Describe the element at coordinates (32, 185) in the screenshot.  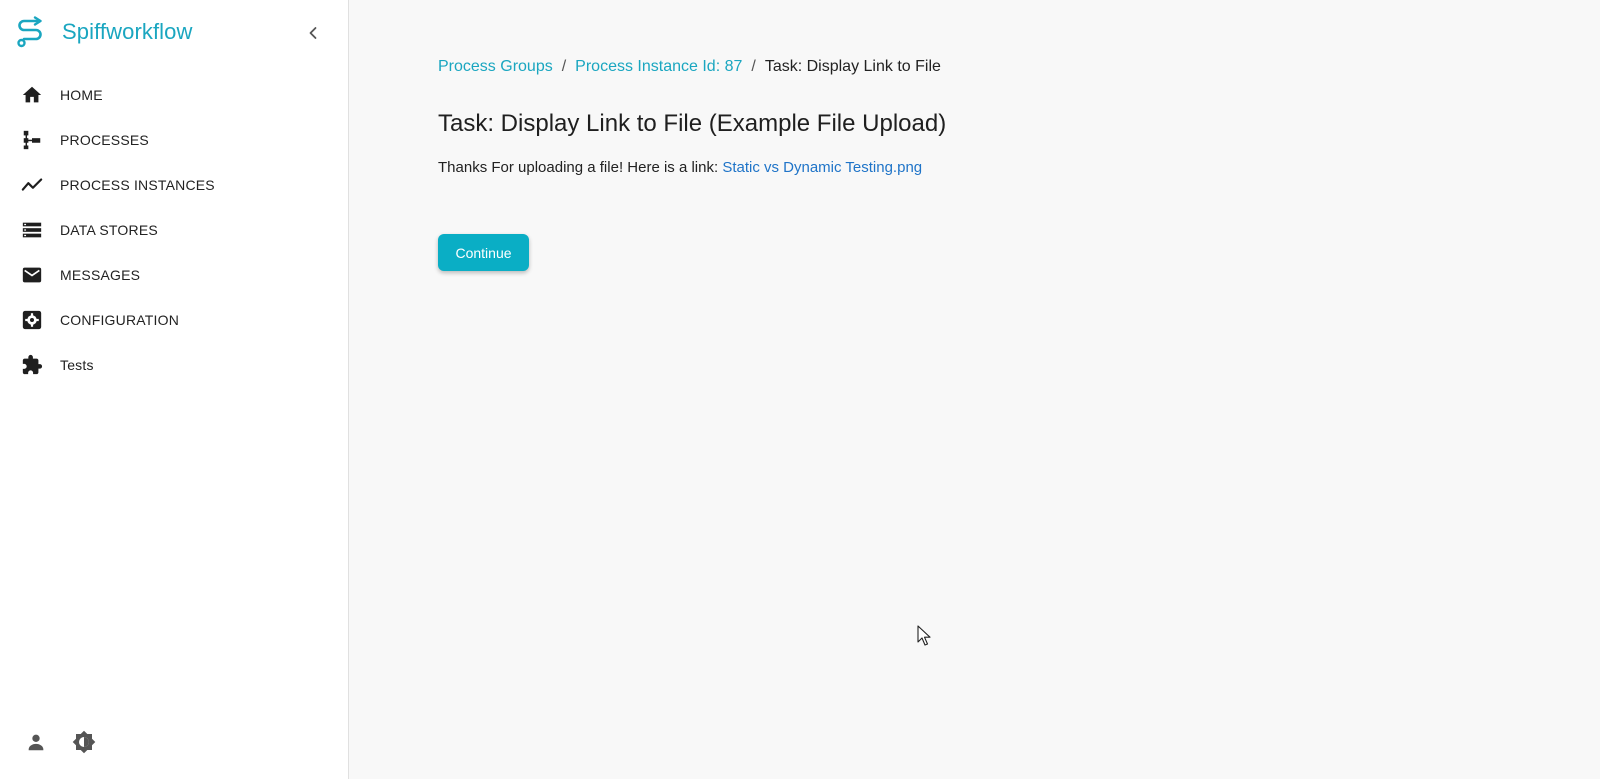
I see `trend-line-icon` at that location.